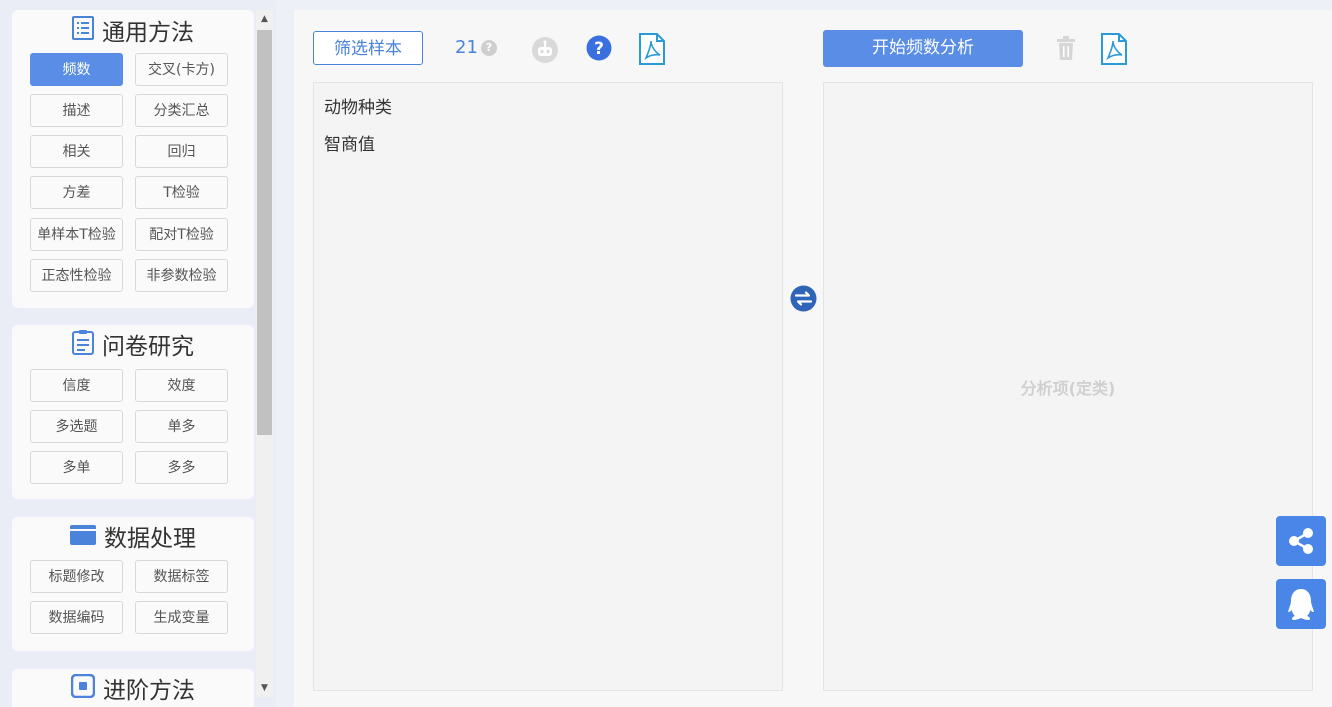  What do you see at coordinates (83, 31) in the screenshot?
I see `list-icon` at bounding box center [83, 31].